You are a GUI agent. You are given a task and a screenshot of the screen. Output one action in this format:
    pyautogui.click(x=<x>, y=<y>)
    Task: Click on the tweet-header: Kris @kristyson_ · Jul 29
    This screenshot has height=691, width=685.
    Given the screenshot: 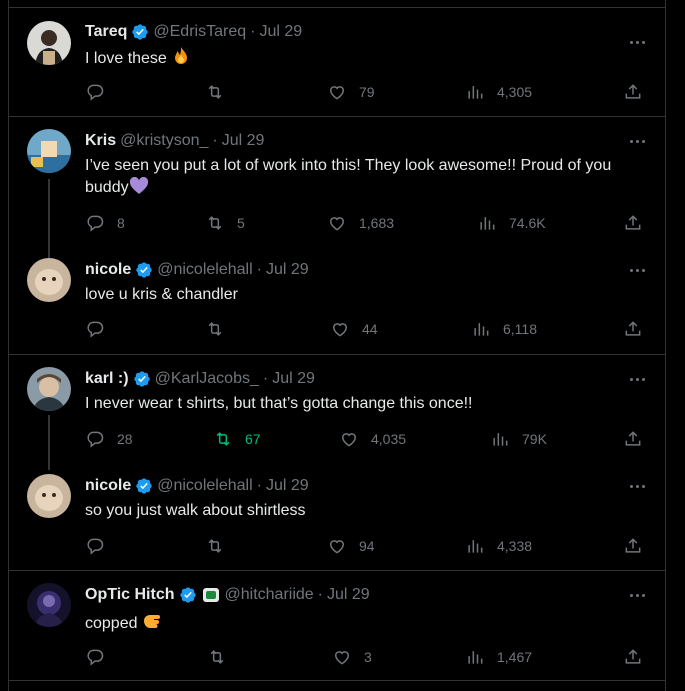 What is the action you would take?
    pyautogui.click(x=174, y=141)
    